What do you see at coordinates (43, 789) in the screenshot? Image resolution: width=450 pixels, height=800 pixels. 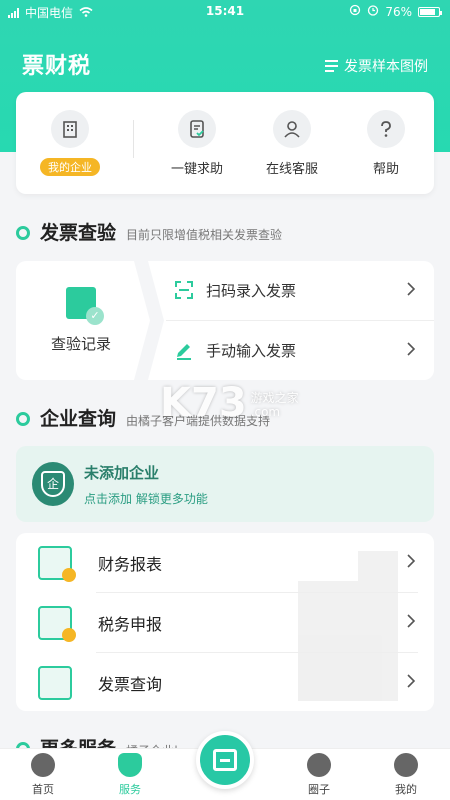 I see `tab-home-label: 首页` at bounding box center [43, 789].